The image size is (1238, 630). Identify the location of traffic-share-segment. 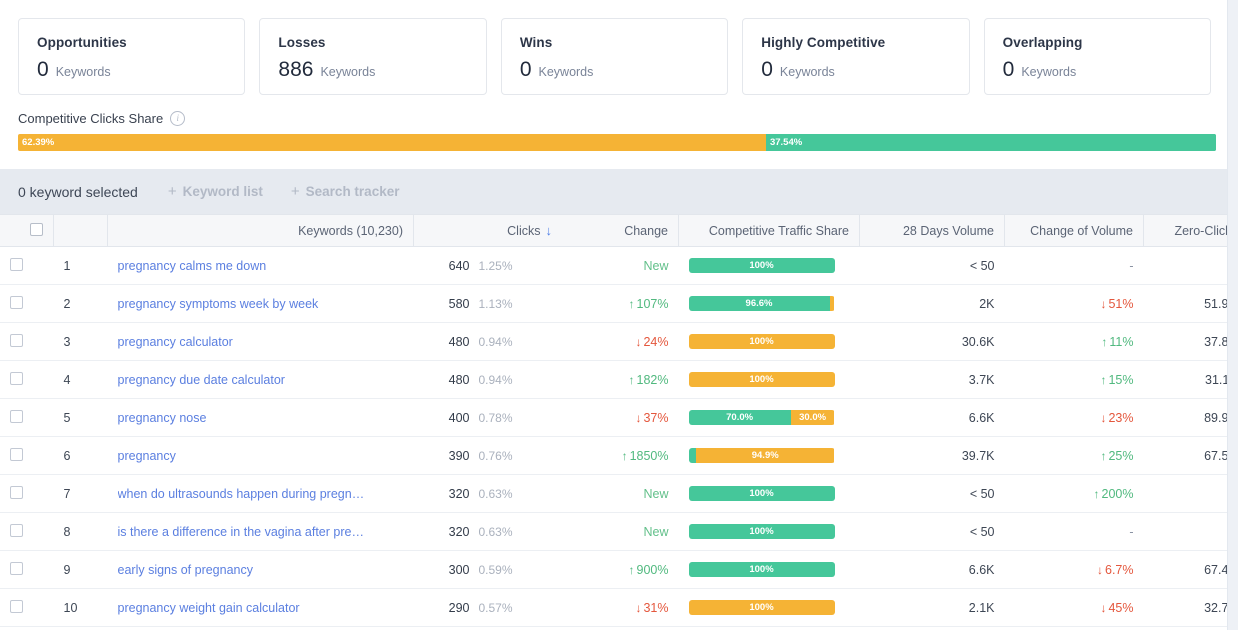
(832, 303).